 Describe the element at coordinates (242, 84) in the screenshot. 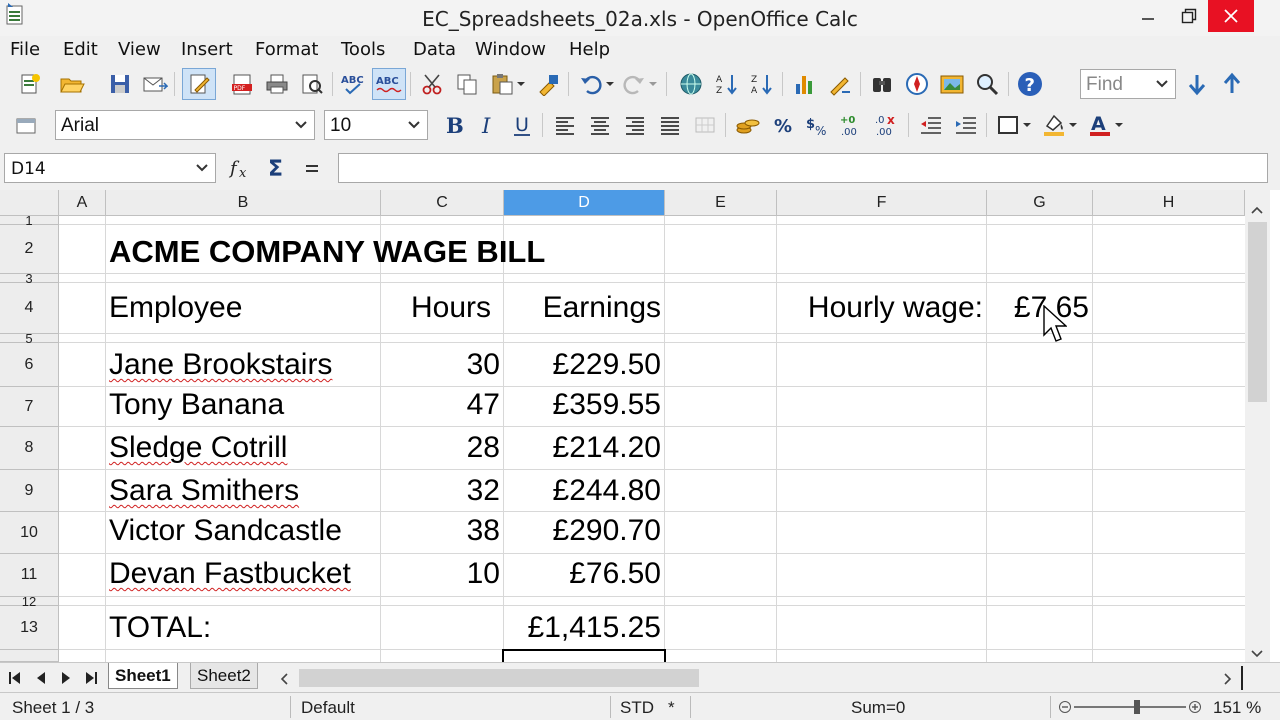

I see `export-pdf-icon: PDF` at that location.